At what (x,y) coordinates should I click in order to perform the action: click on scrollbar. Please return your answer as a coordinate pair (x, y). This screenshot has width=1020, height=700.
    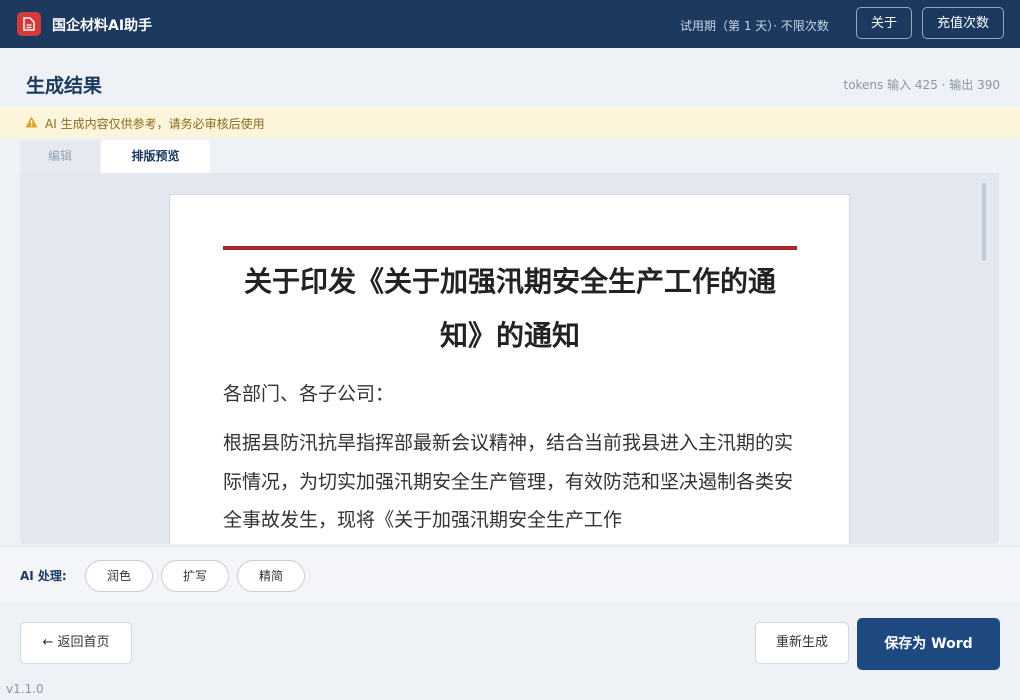
    Looking at the image, I should click on (984, 222).